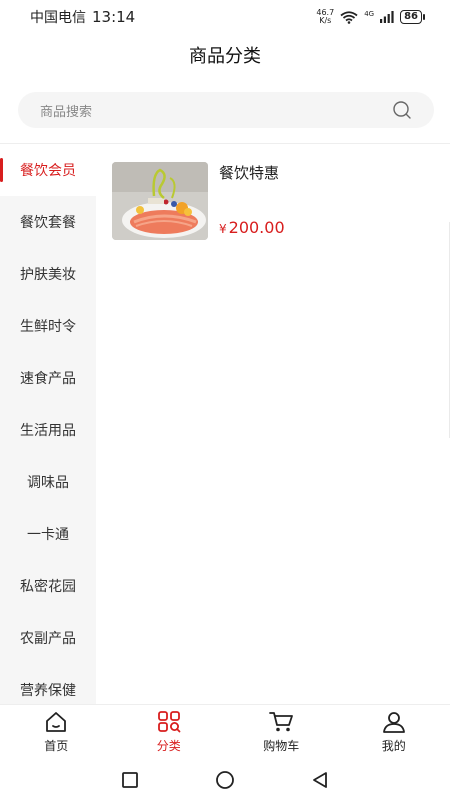  I want to click on sidebar-item-label: 速食产品, so click(48, 379).